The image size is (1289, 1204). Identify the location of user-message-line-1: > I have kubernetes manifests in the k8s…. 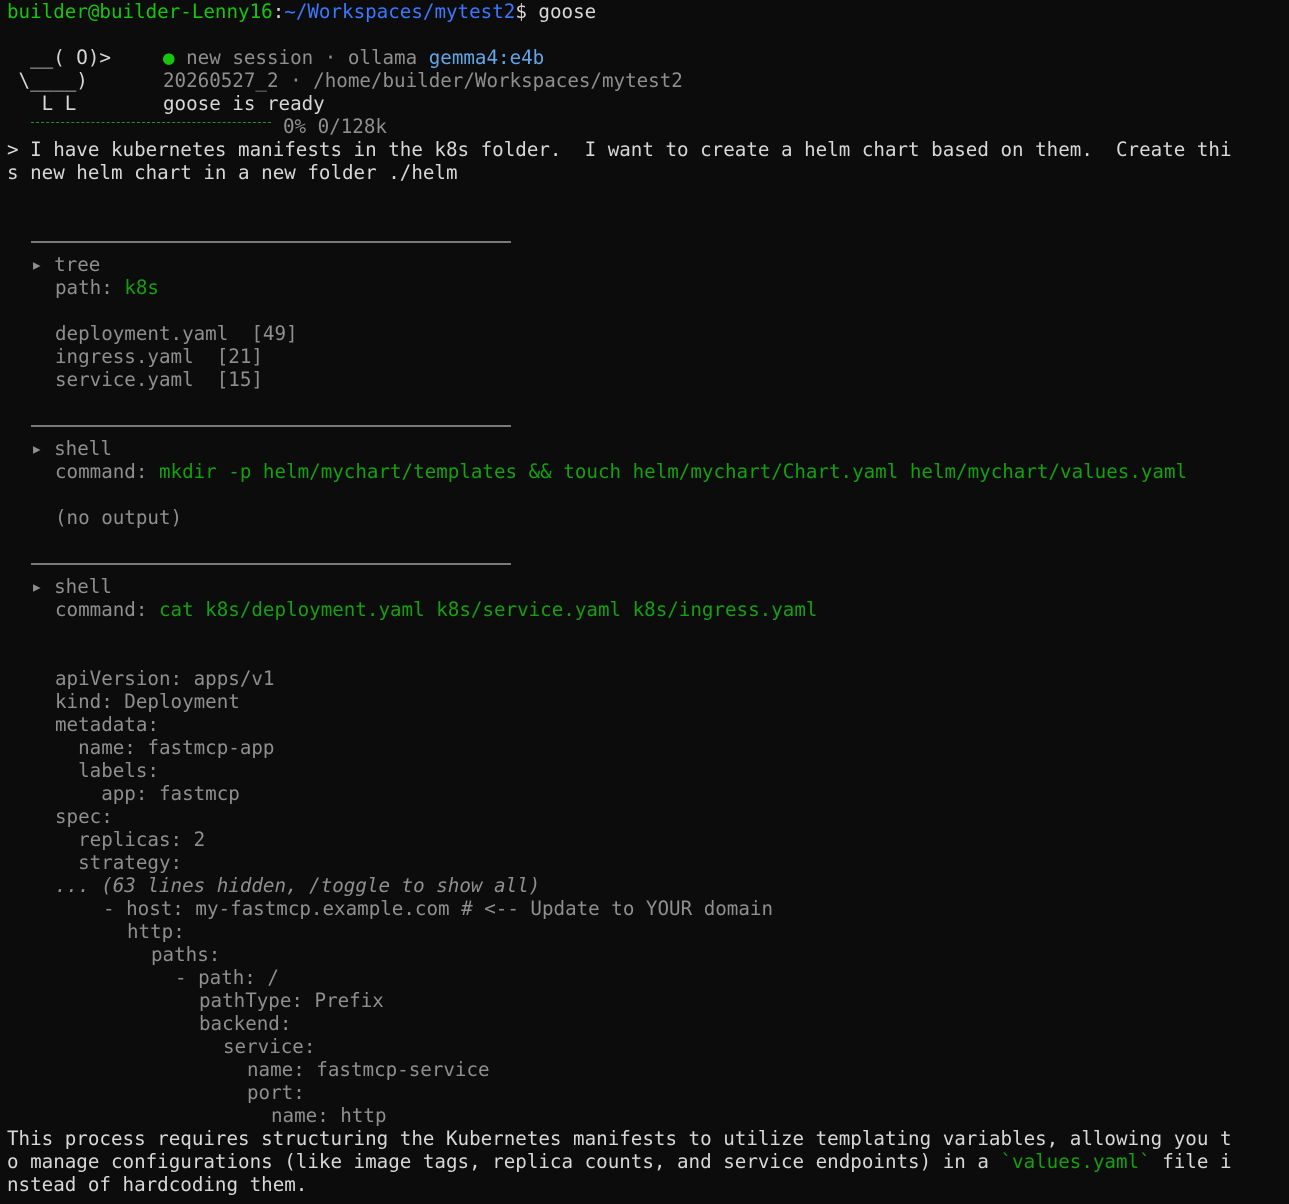
(619, 149).